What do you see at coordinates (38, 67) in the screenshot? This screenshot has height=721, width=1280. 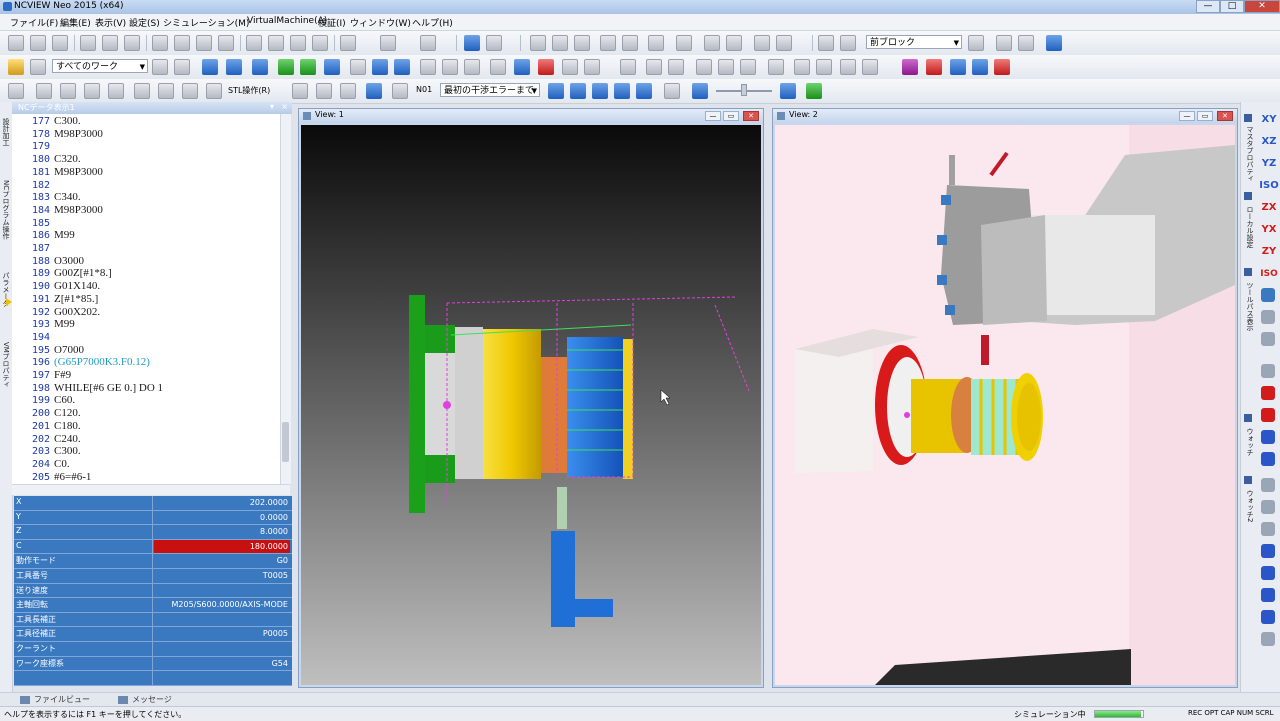 I see `eraser-icon` at bounding box center [38, 67].